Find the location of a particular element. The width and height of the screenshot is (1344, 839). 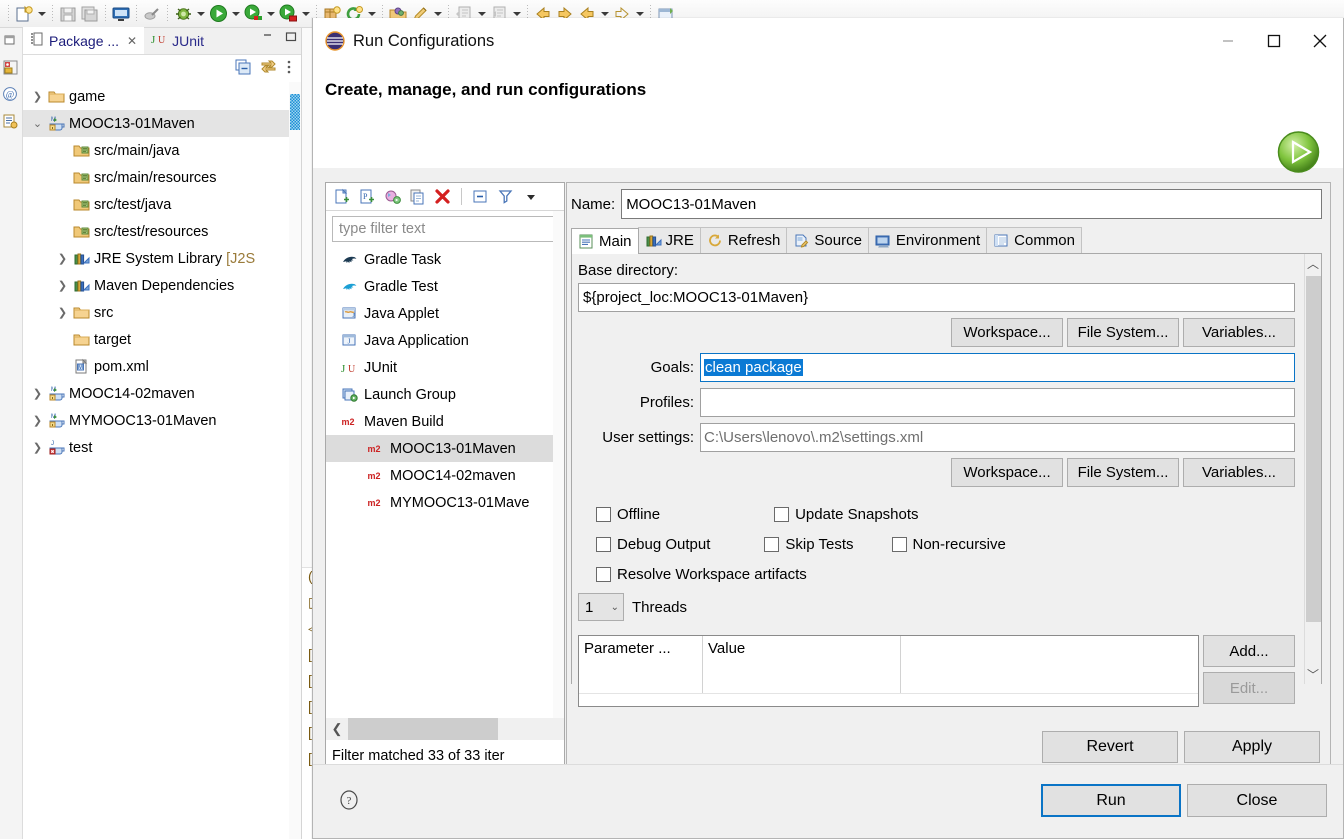

coverage-dropdown-arrow is located at coordinates (270, 14).